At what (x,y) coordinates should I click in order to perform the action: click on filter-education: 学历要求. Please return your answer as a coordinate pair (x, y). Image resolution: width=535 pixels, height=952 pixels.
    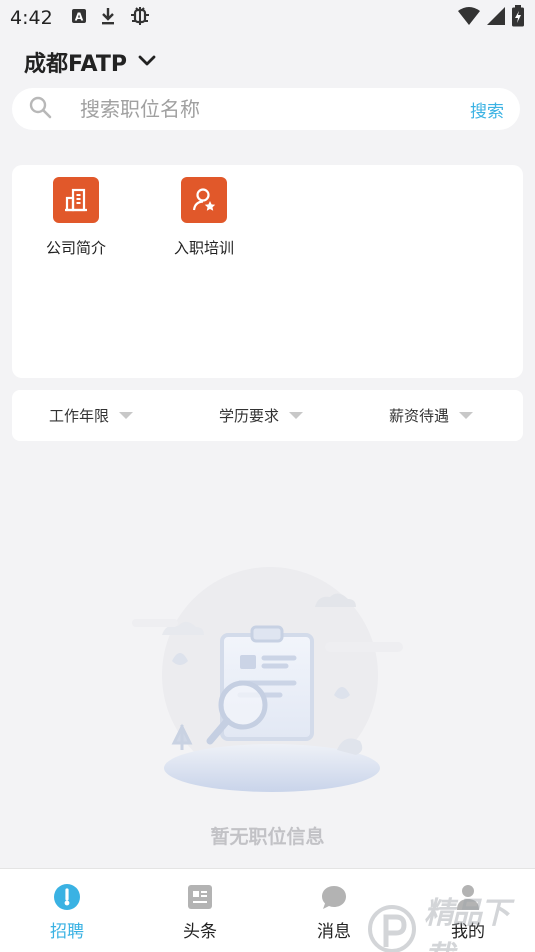
    Looking at the image, I should click on (261, 415).